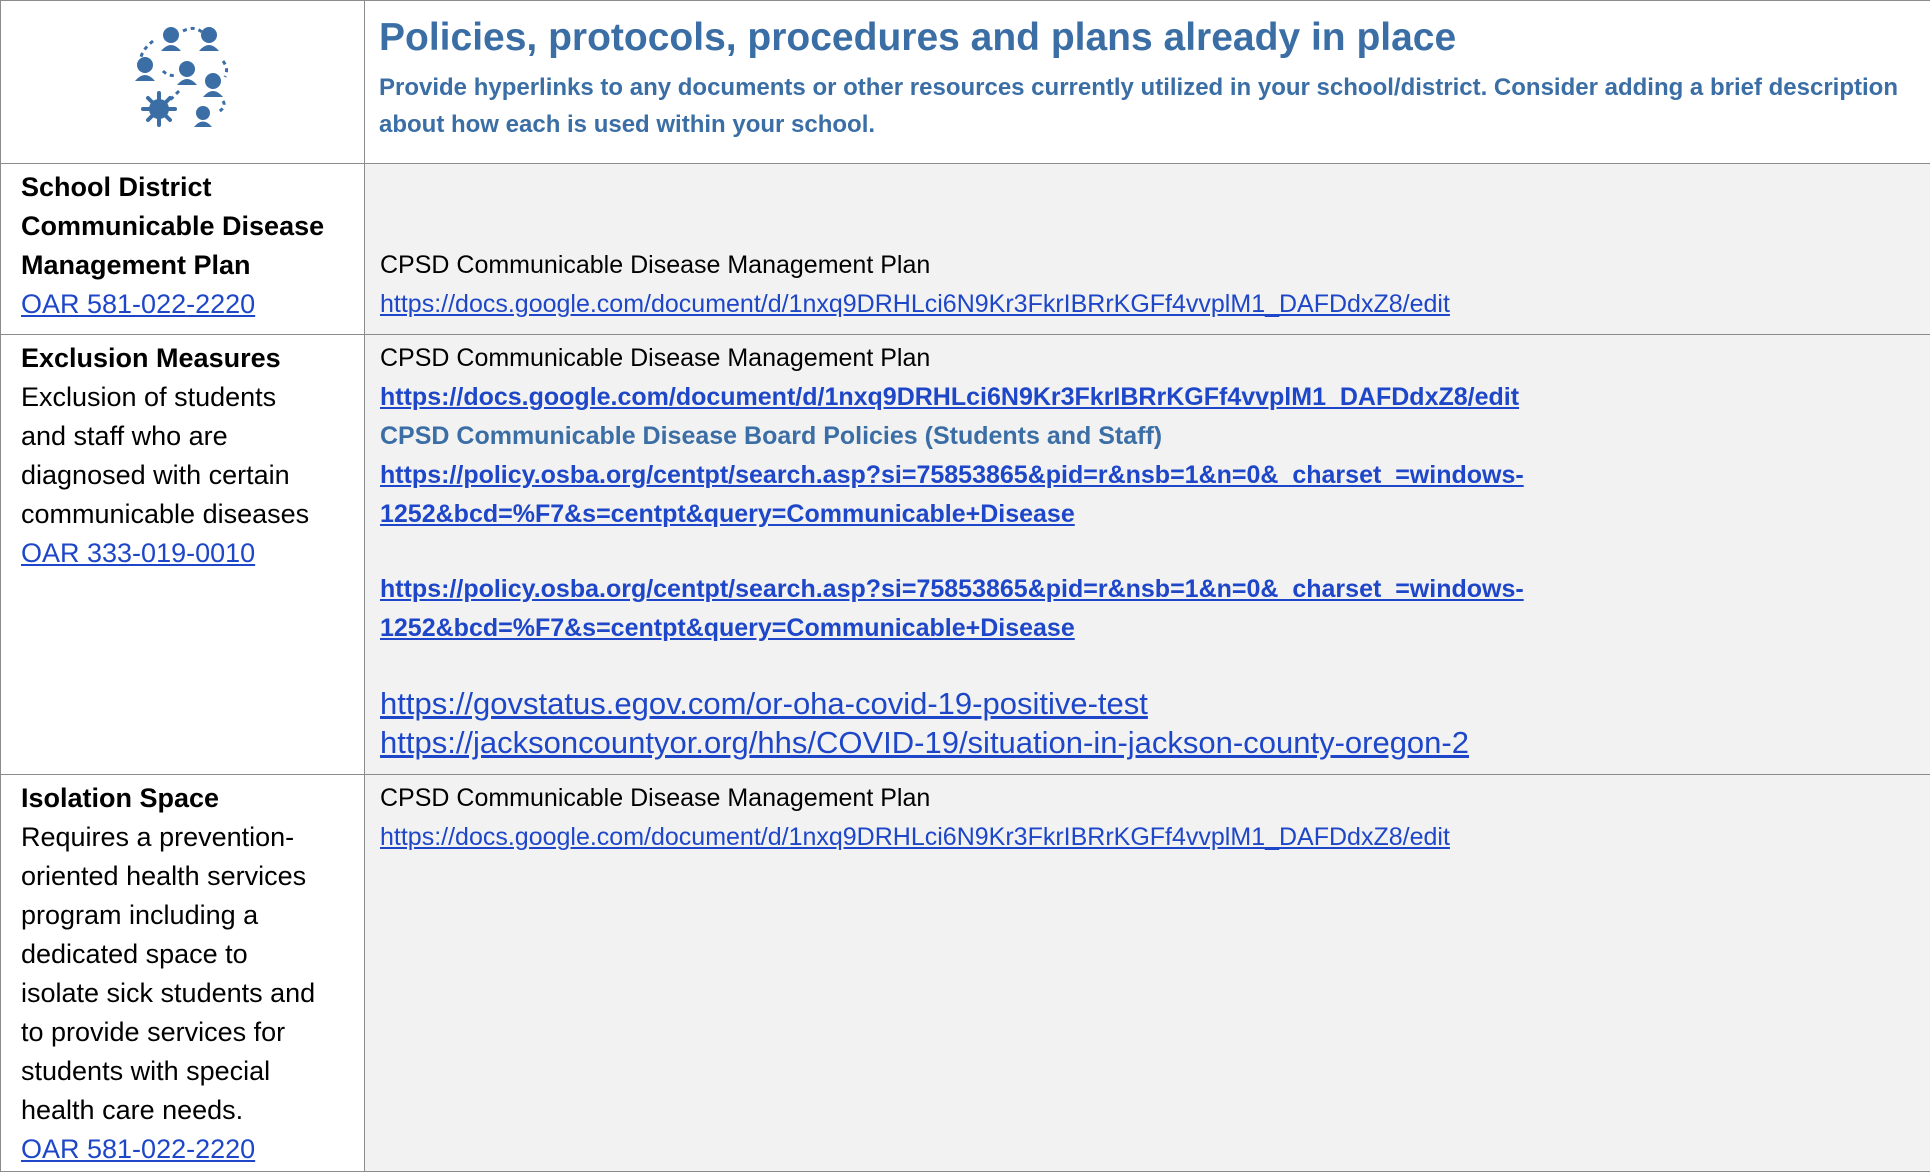 The image size is (1930, 1172). Describe the element at coordinates (189, 265) in the screenshot. I see `row-label-line: Management Plan` at that location.